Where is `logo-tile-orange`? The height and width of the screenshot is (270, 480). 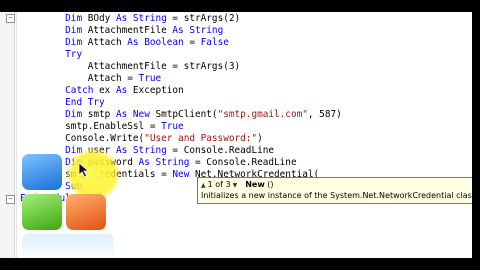 logo-tile-orange is located at coordinates (86, 212).